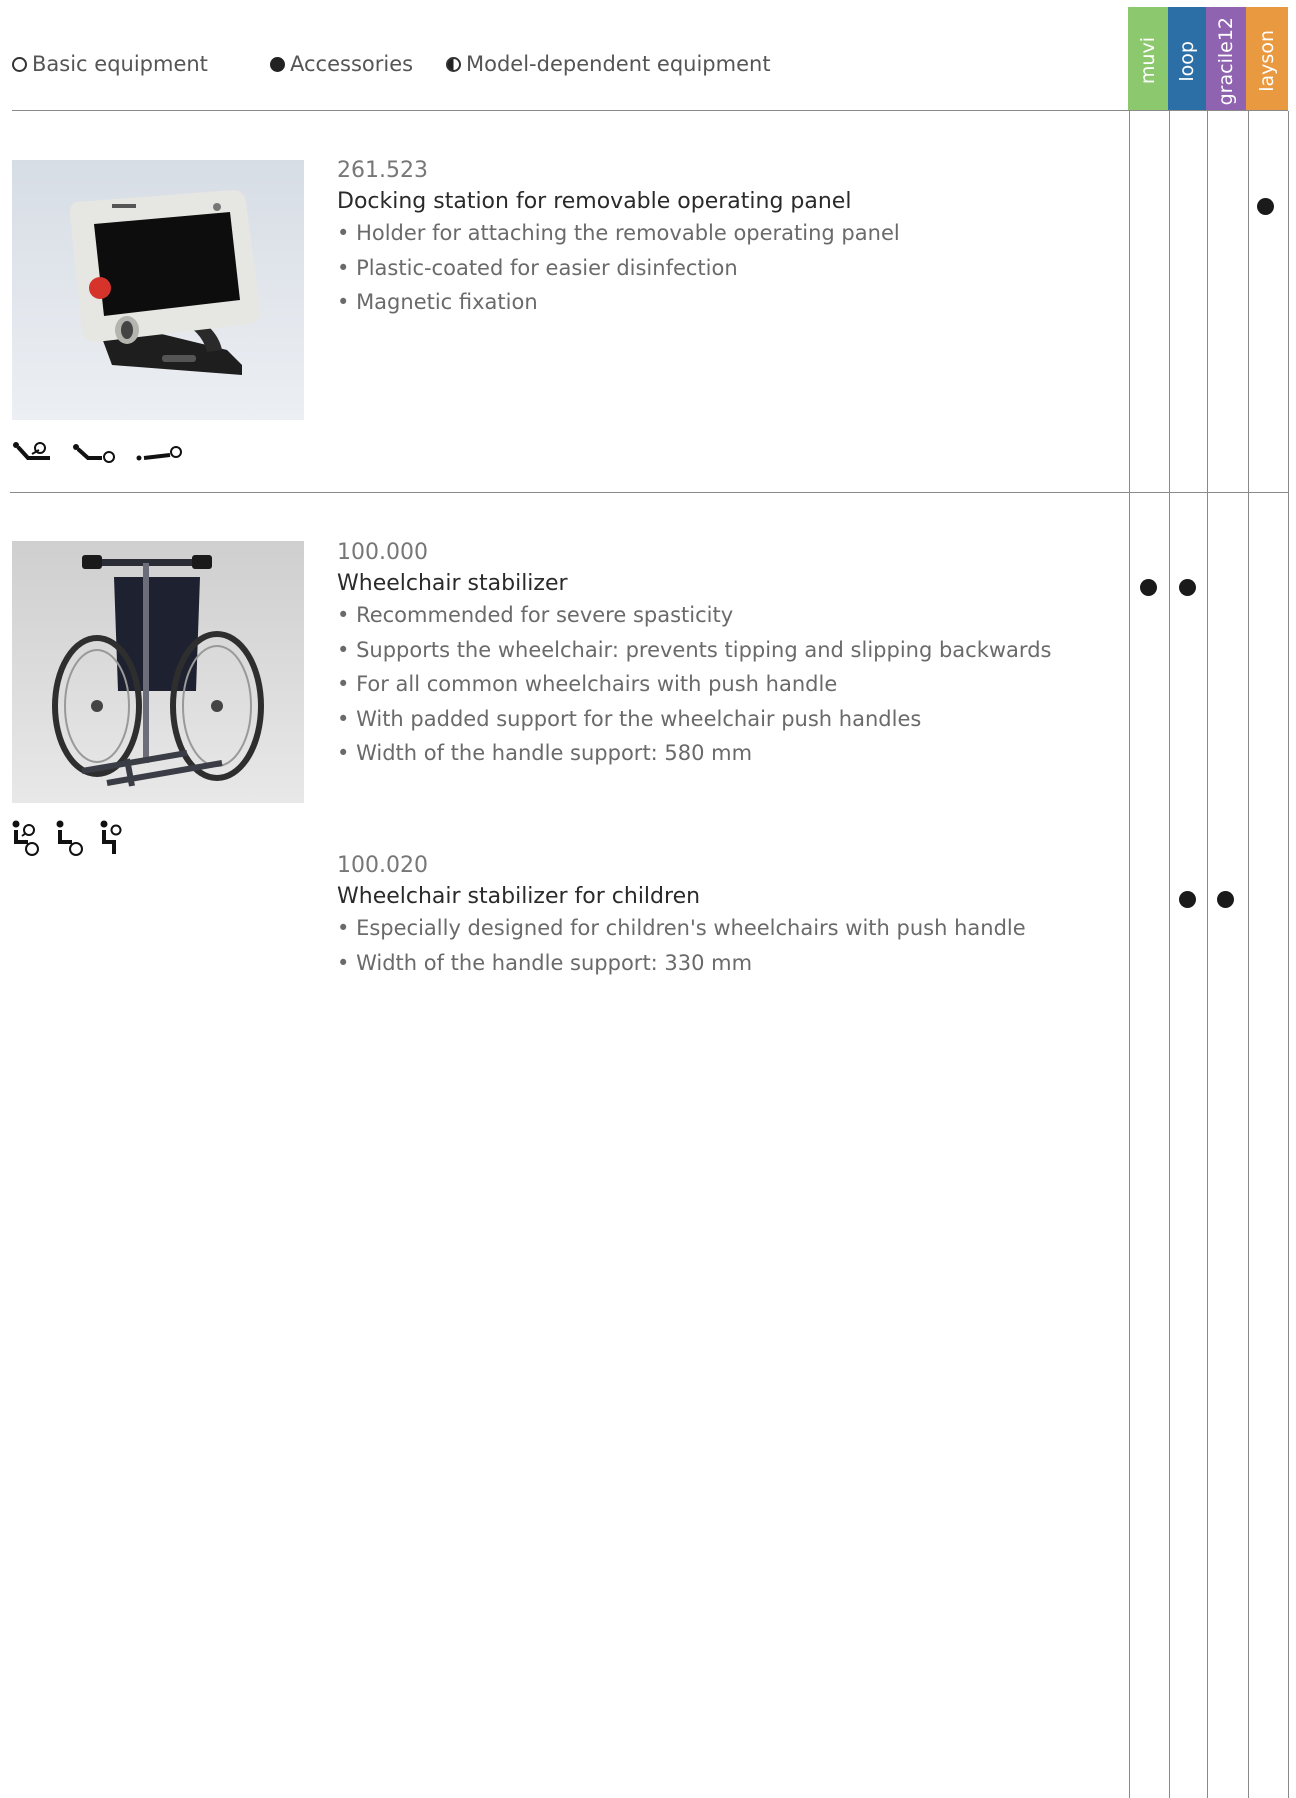 This screenshot has width=1296, height=1798. I want to click on legend-accessories: Accessories, so click(341, 64).